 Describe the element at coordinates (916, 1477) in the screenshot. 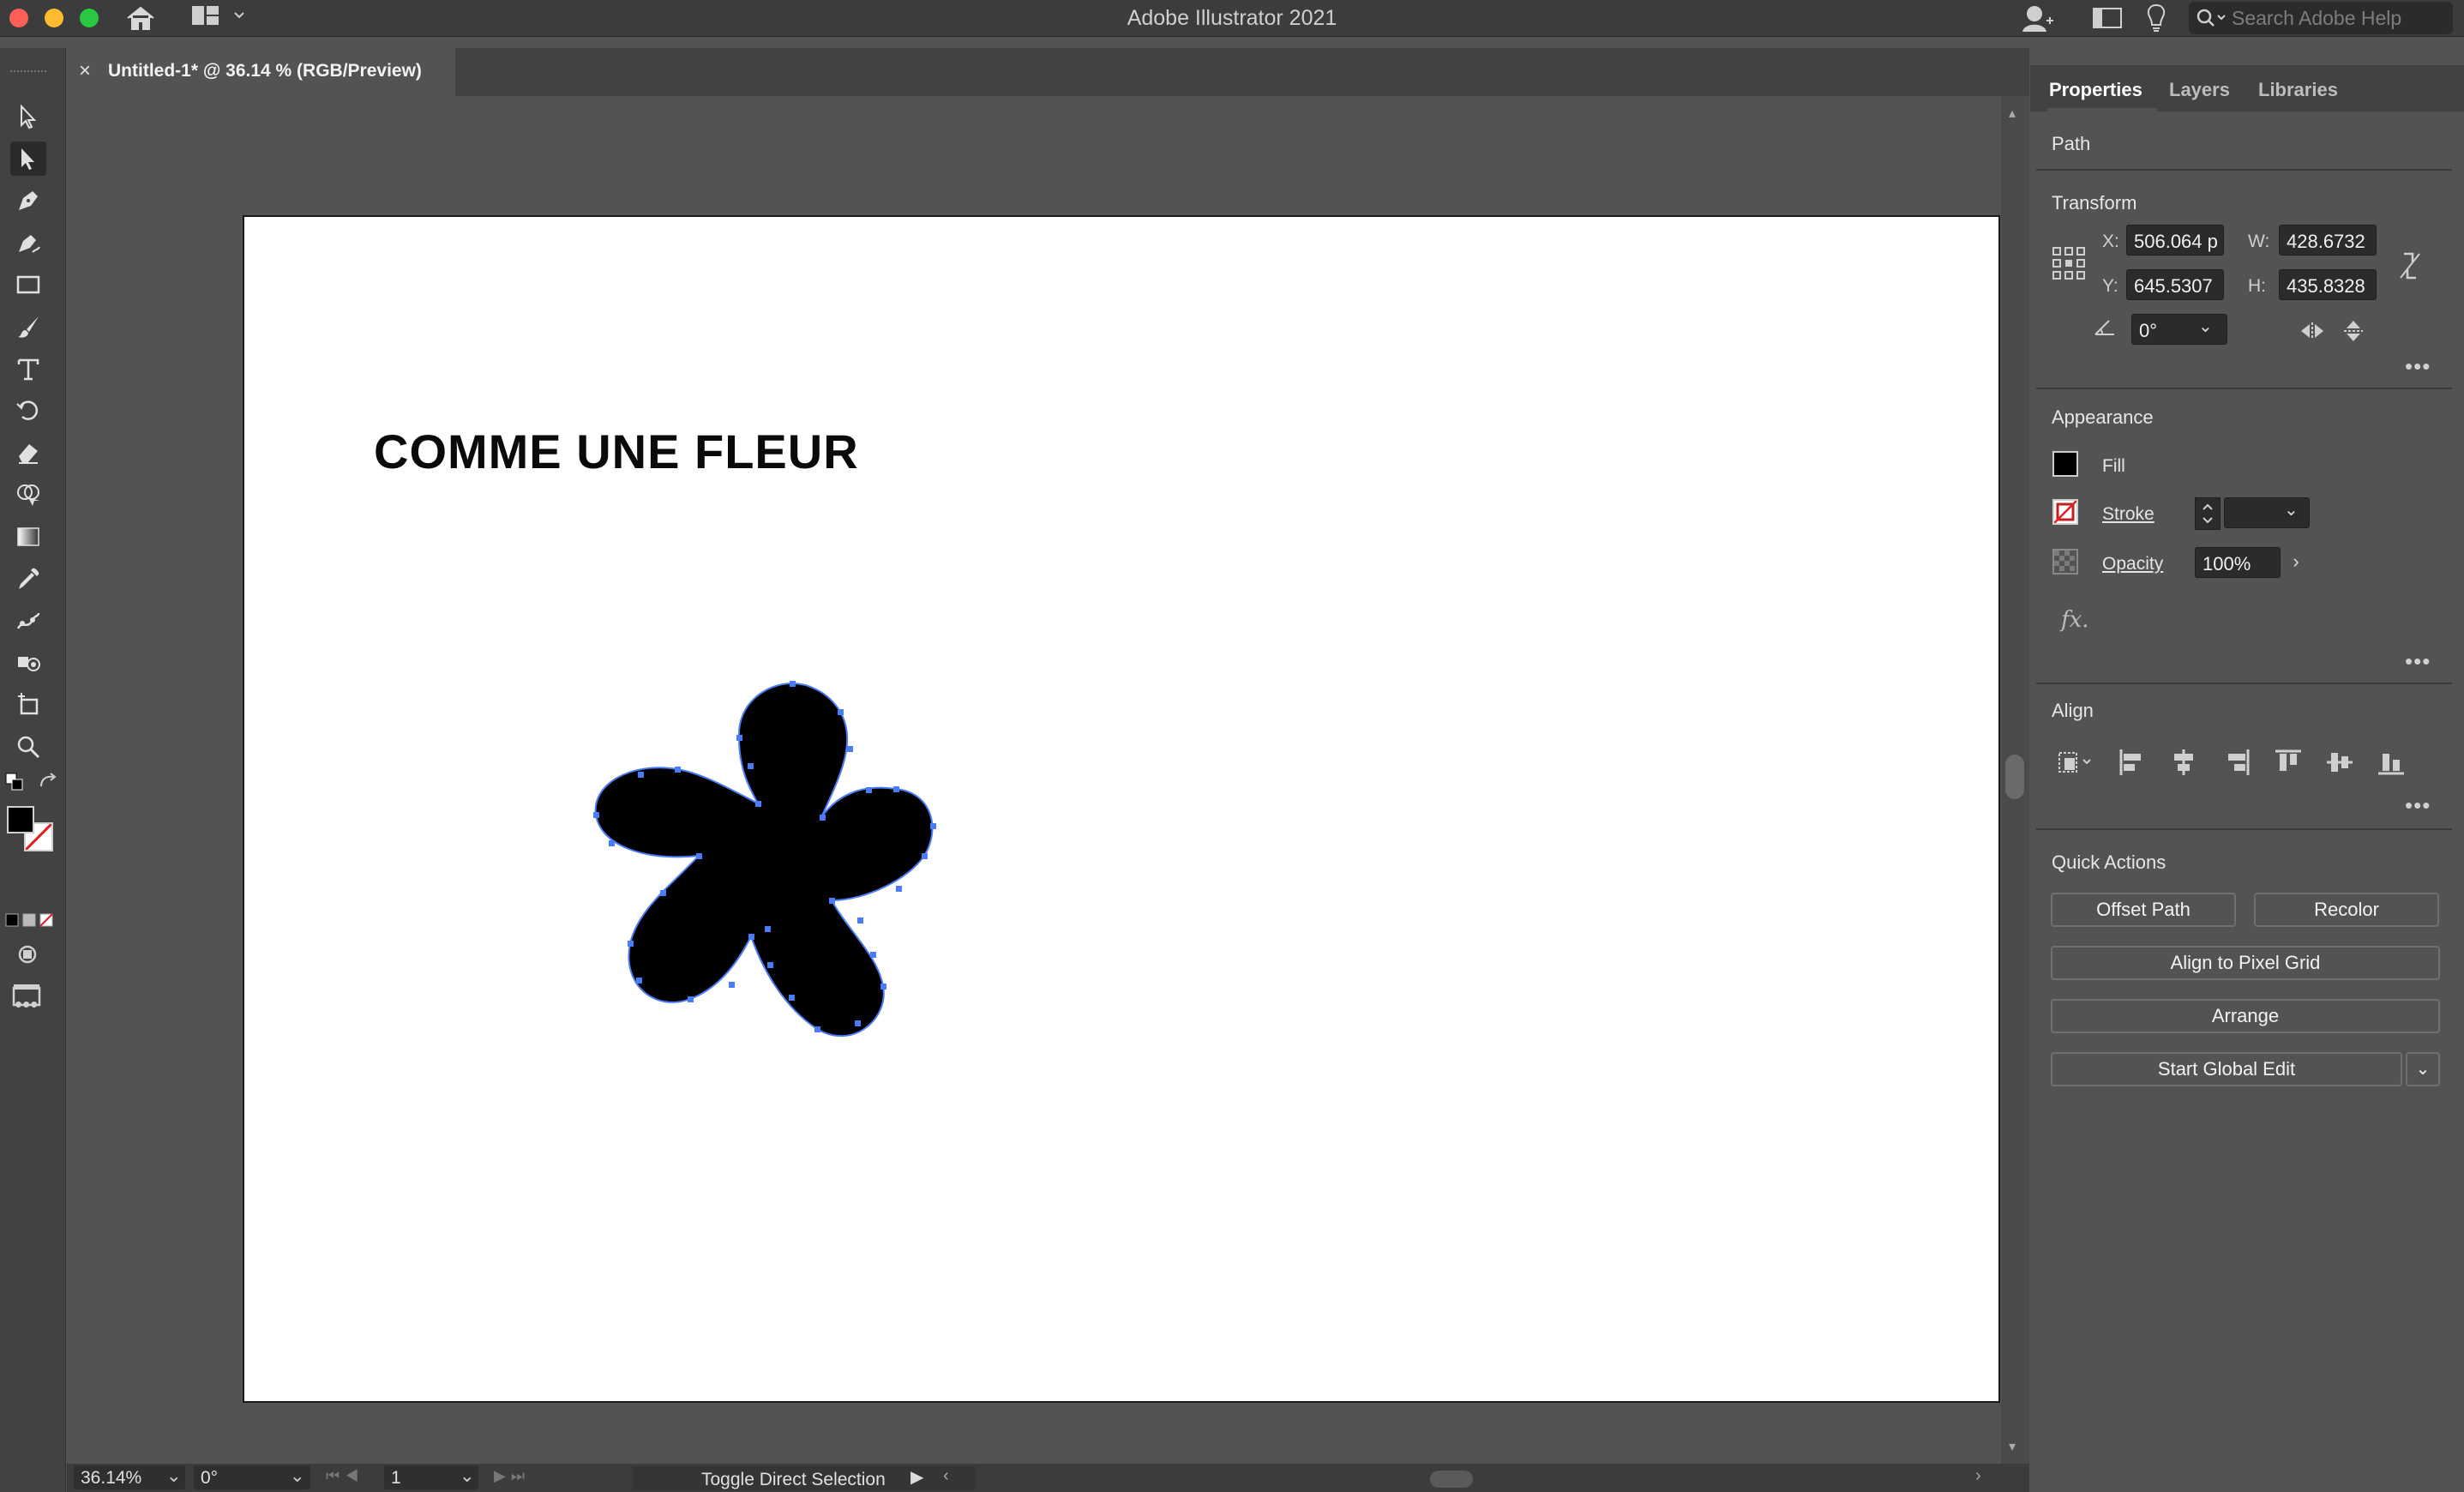

I see `status-menu-icon: ▶` at that location.